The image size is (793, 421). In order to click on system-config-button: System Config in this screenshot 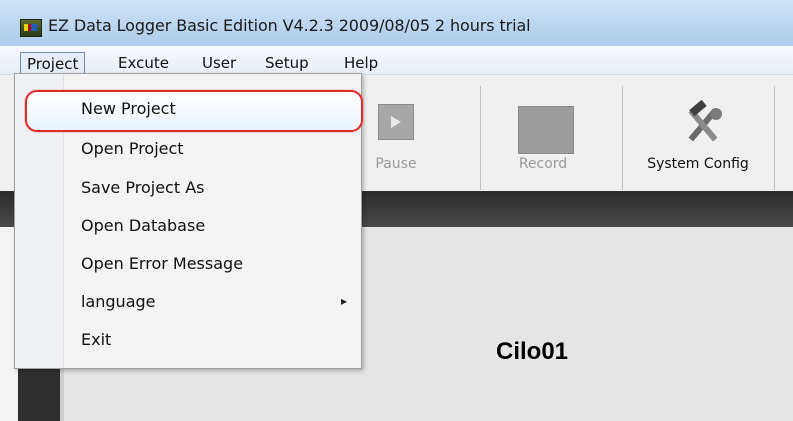, I will do `click(698, 138)`.